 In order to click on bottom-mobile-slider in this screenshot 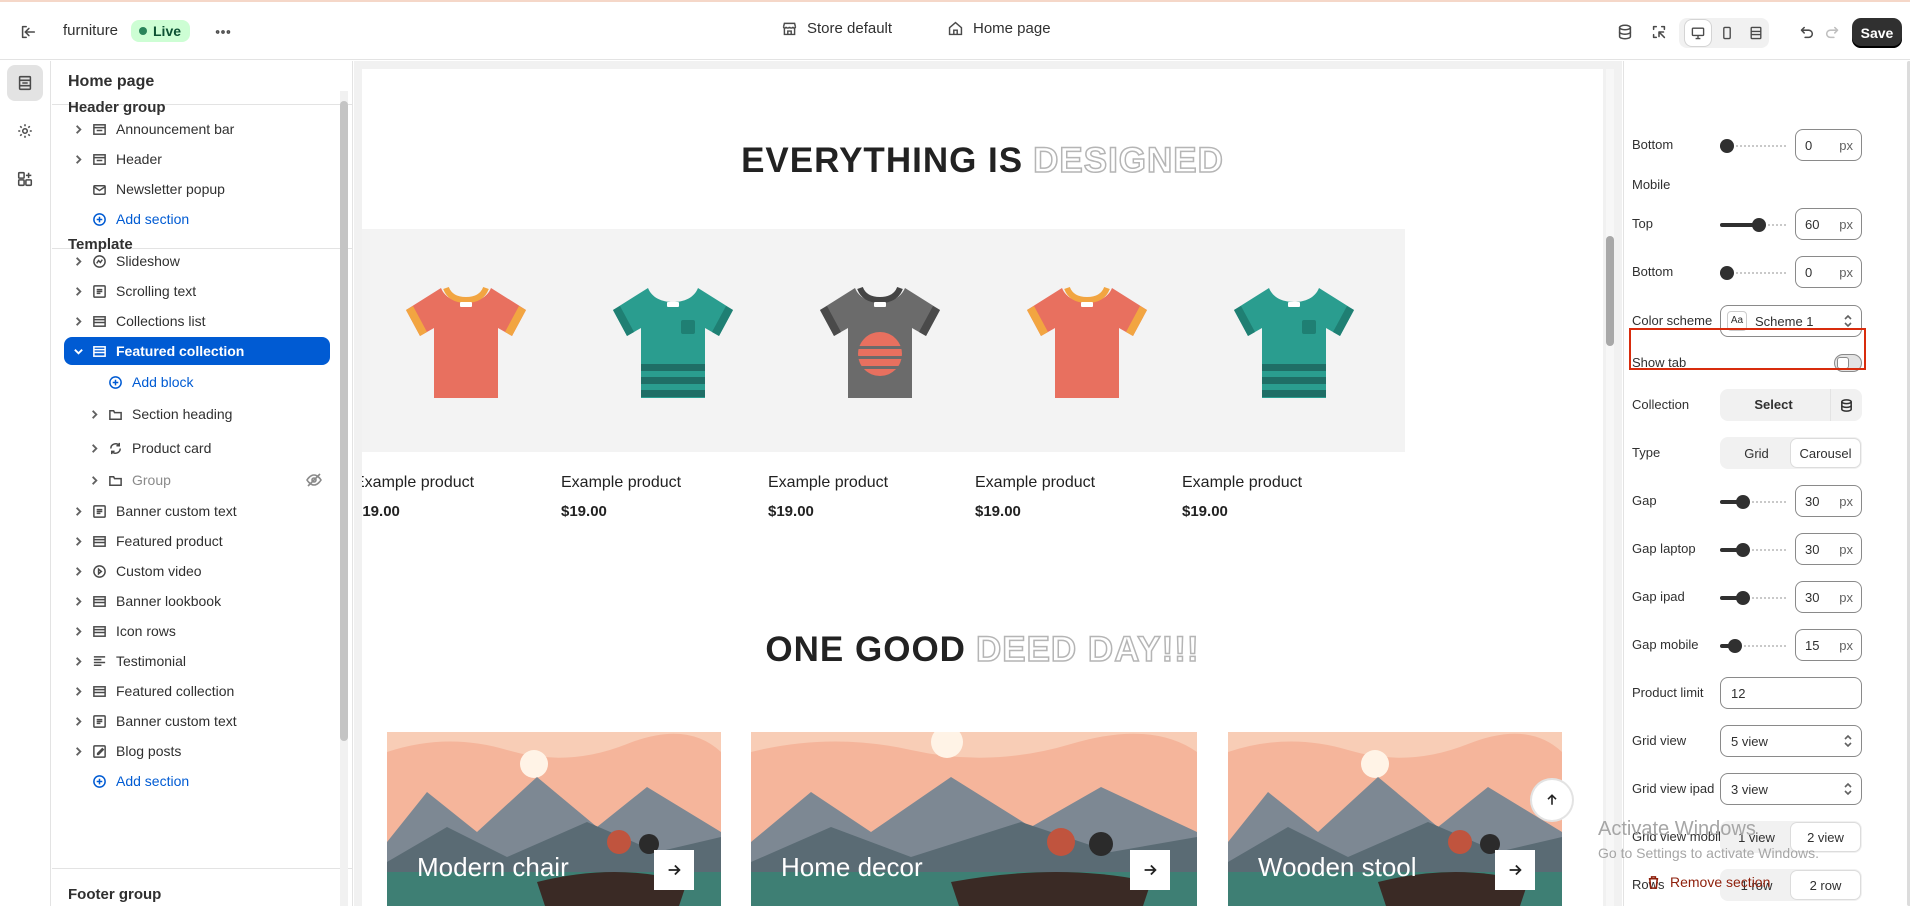, I will do `click(1754, 273)`.